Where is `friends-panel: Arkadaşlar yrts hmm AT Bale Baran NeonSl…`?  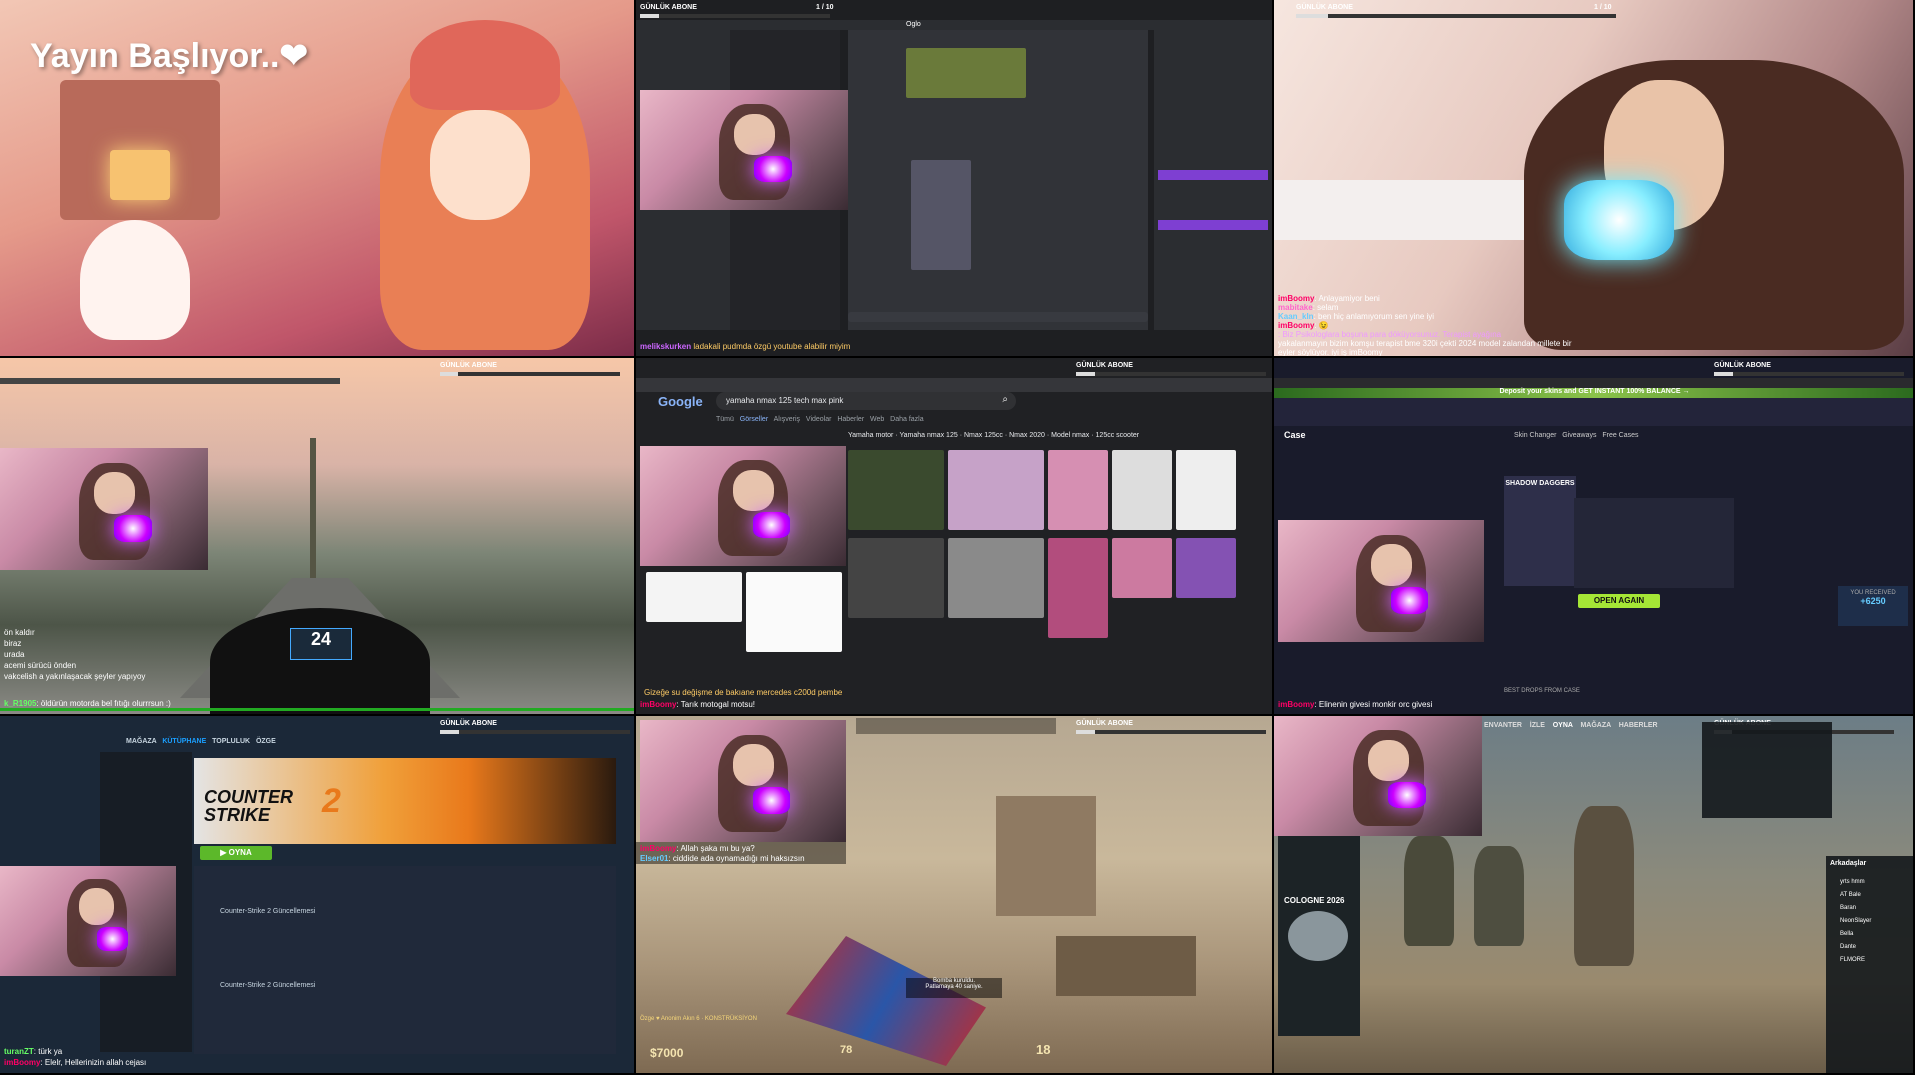
friends-panel: Arkadaşlar yrts hmm AT Bale Baran NeonSl… is located at coordinates (1869, 964).